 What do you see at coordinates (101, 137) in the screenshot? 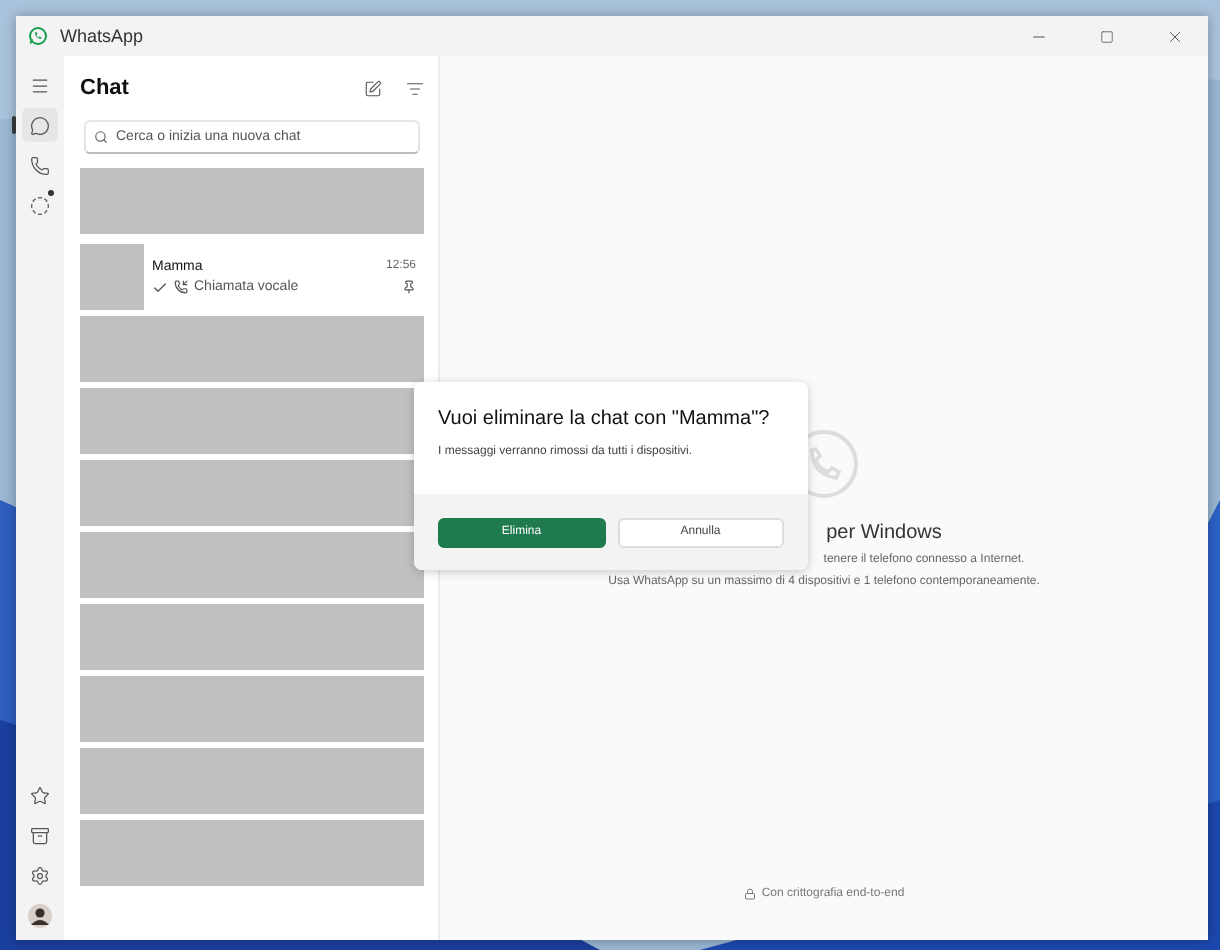
I see `search-icon` at bounding box center [101, 137].